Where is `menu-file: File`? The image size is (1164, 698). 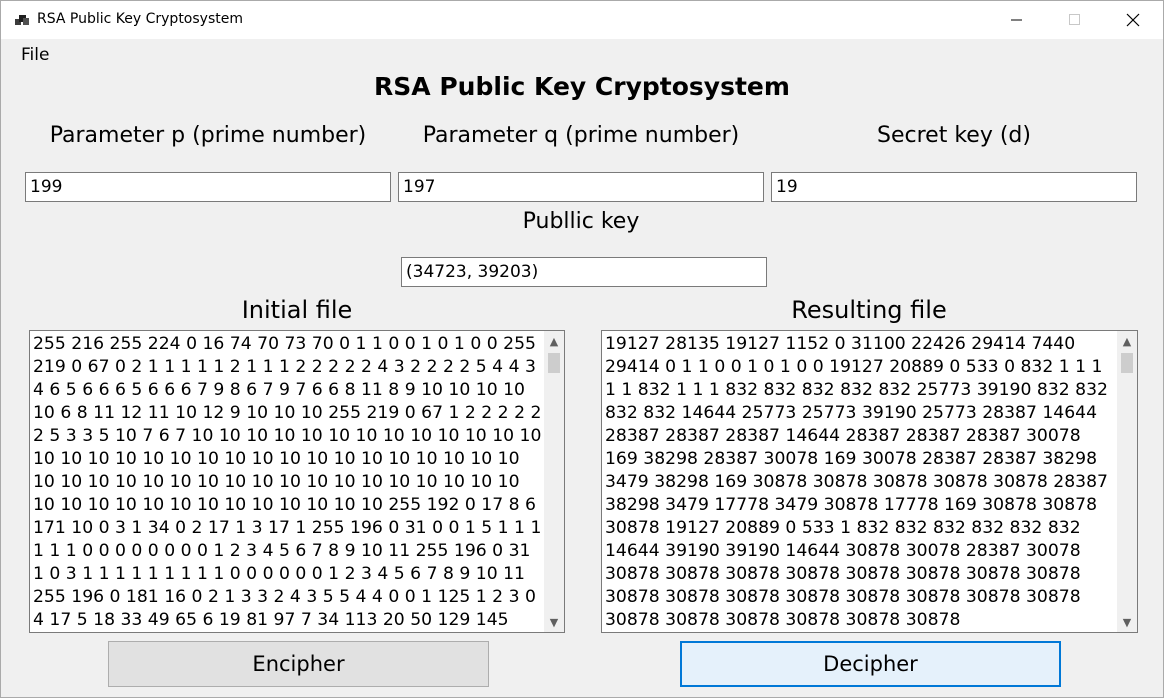 menu-file: File is located at coordinates (35, 55).